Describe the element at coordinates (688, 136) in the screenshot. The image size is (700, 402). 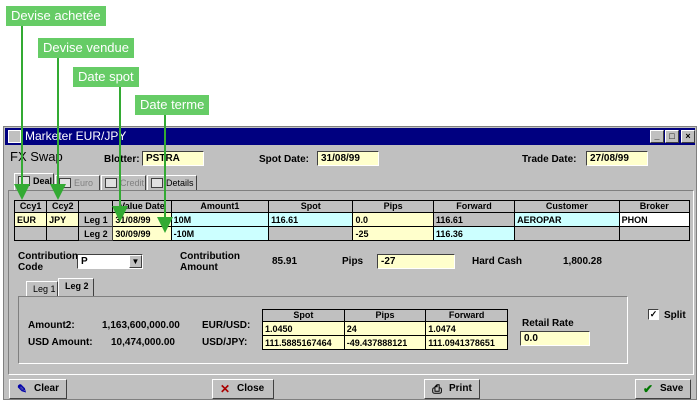
I see `close-window-button: ×` at that location.